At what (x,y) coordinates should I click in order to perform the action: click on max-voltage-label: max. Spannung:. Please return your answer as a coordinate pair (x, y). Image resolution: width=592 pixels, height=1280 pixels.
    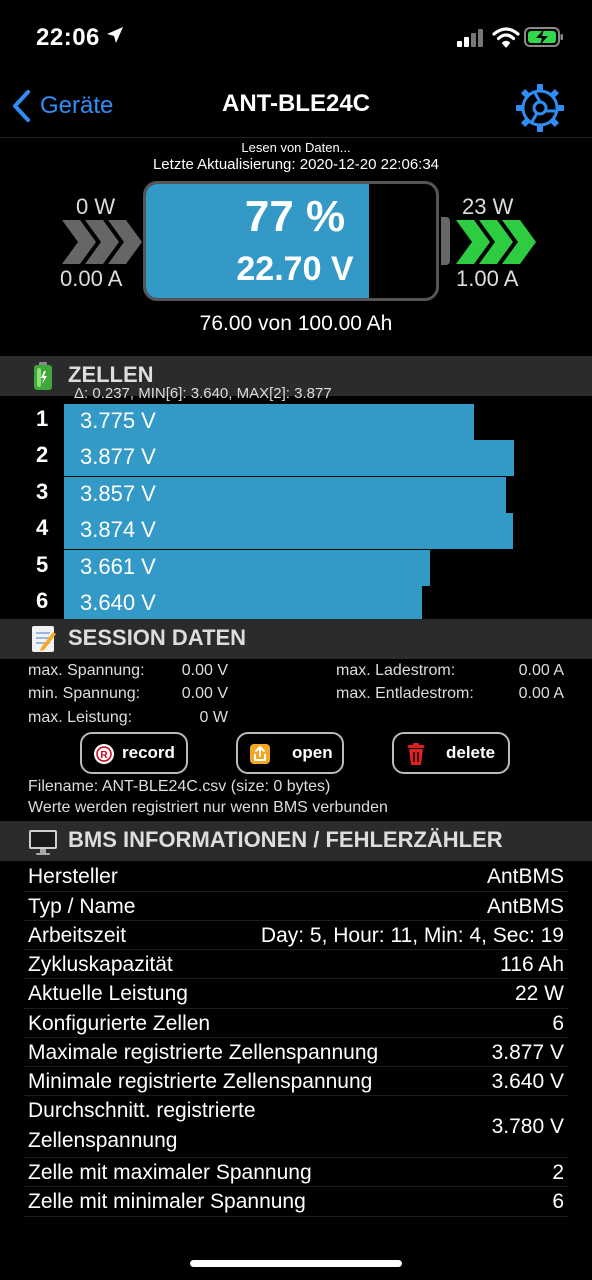
    Looking at the image, I should click on (86, 670).